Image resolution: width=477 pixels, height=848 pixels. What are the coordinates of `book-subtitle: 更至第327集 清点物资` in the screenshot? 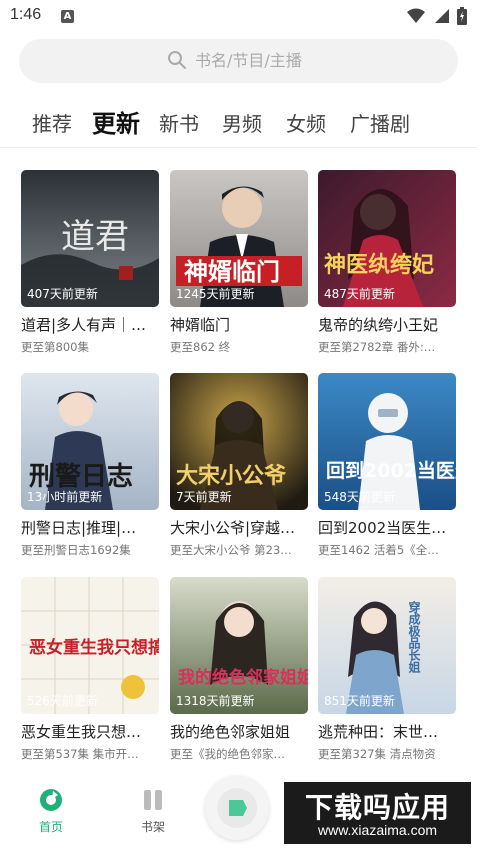 It's located at (377, 754).